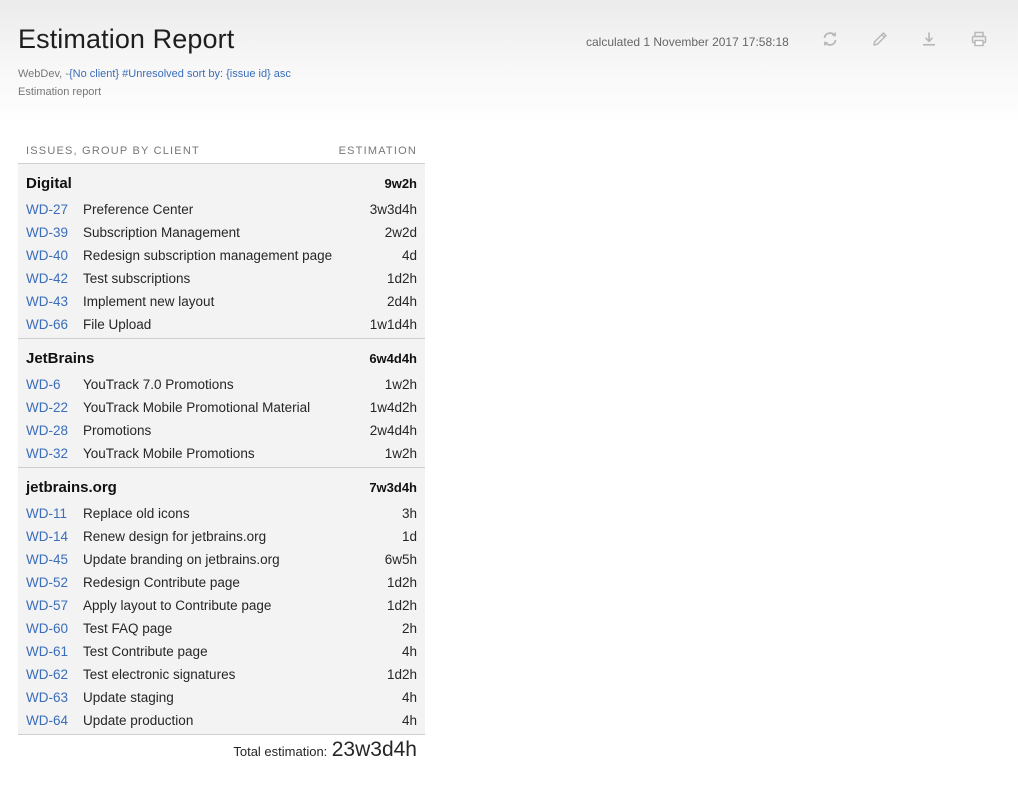 The image size is (1018, 793). I want to click on print-icon, so click(979, 39).